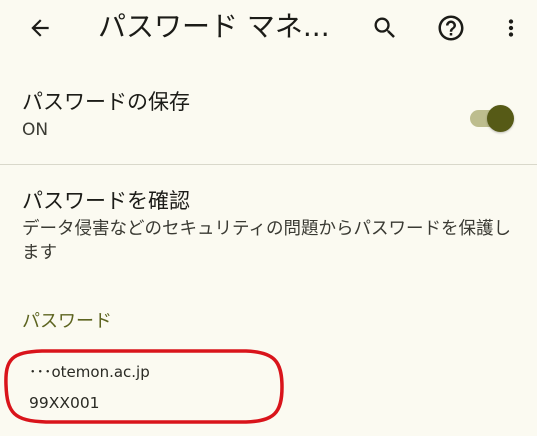 The image size is (537, 436). I want to click on arrow-back-icon, so click(40, 28).